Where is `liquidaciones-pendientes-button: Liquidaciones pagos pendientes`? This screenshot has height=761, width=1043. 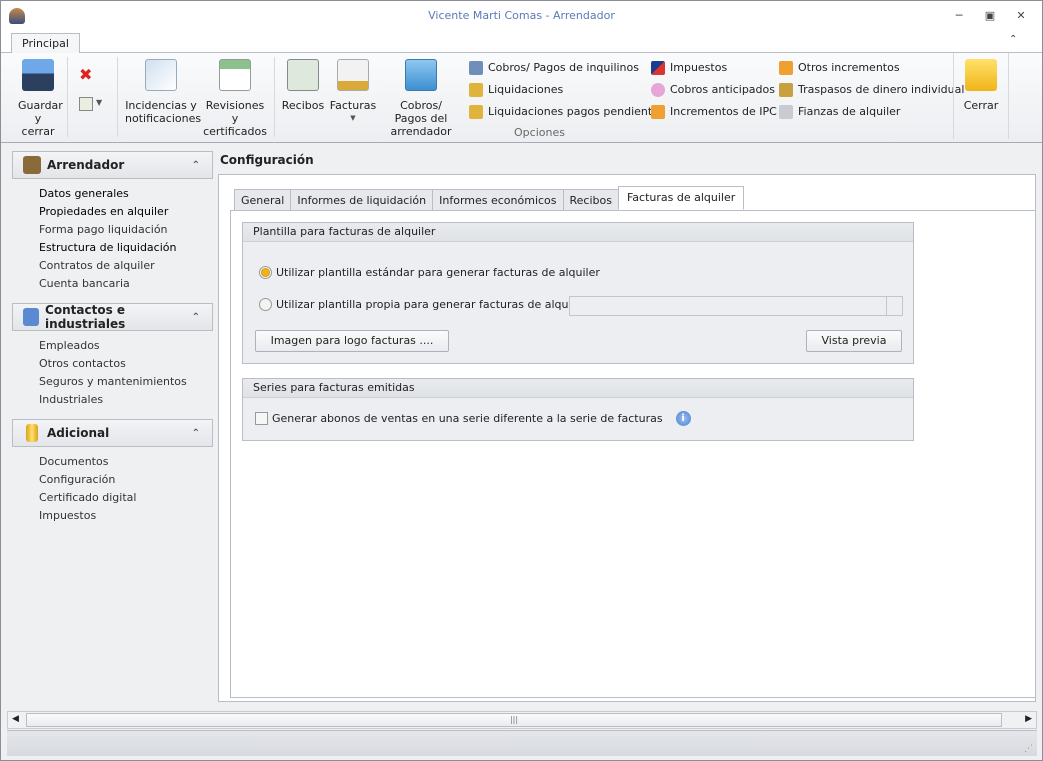 liquidaciones-pendientes-button: Liquidaciones pagos pendientes is located at coordinates (567, 112).